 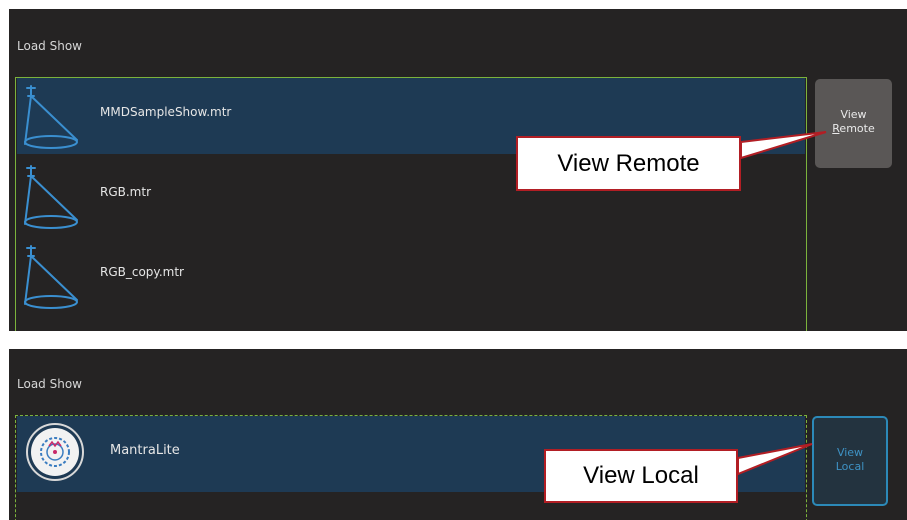 I want to click on mantra-logo-icon, so click(x=55, y=452).